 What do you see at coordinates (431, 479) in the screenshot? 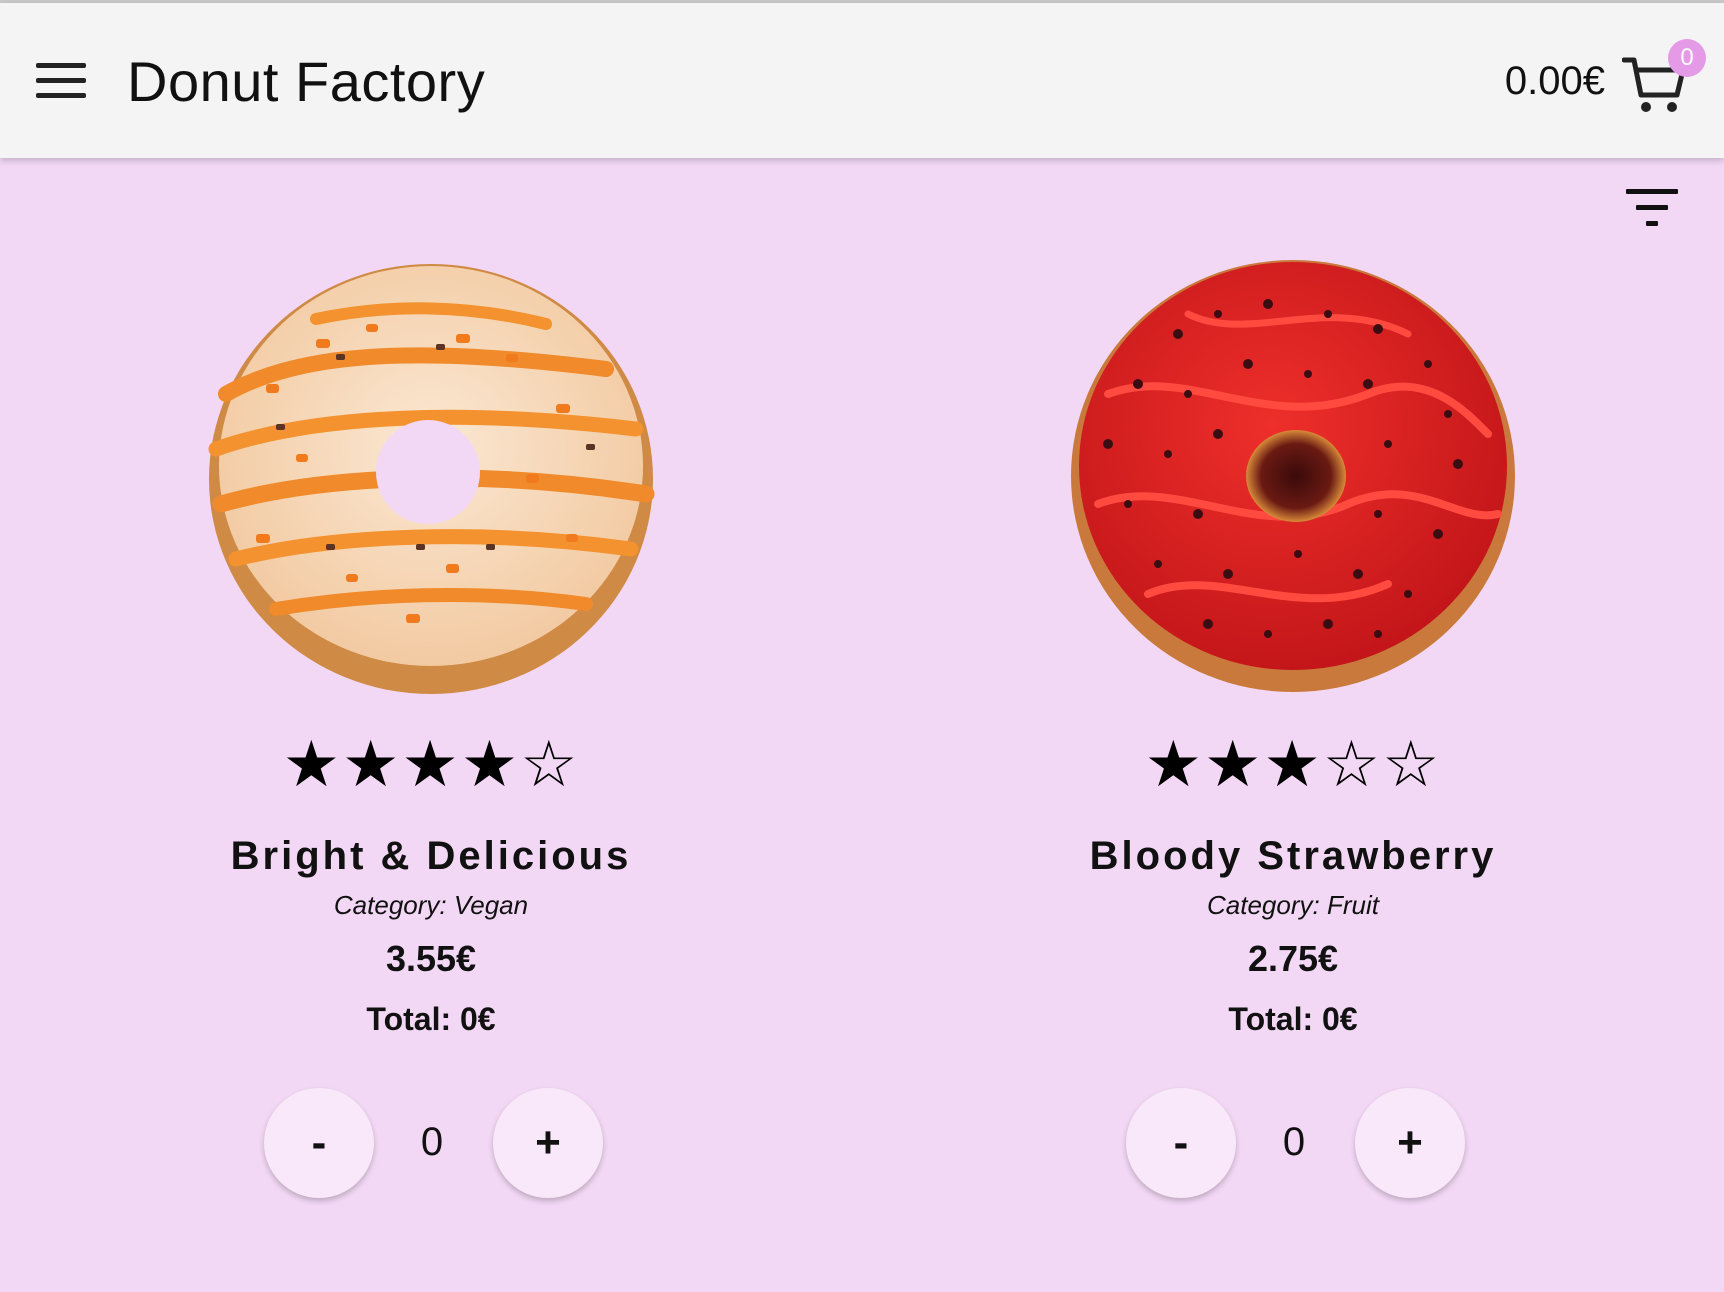
I see `product-image-orange-donut` at bounding box center [431, 479].